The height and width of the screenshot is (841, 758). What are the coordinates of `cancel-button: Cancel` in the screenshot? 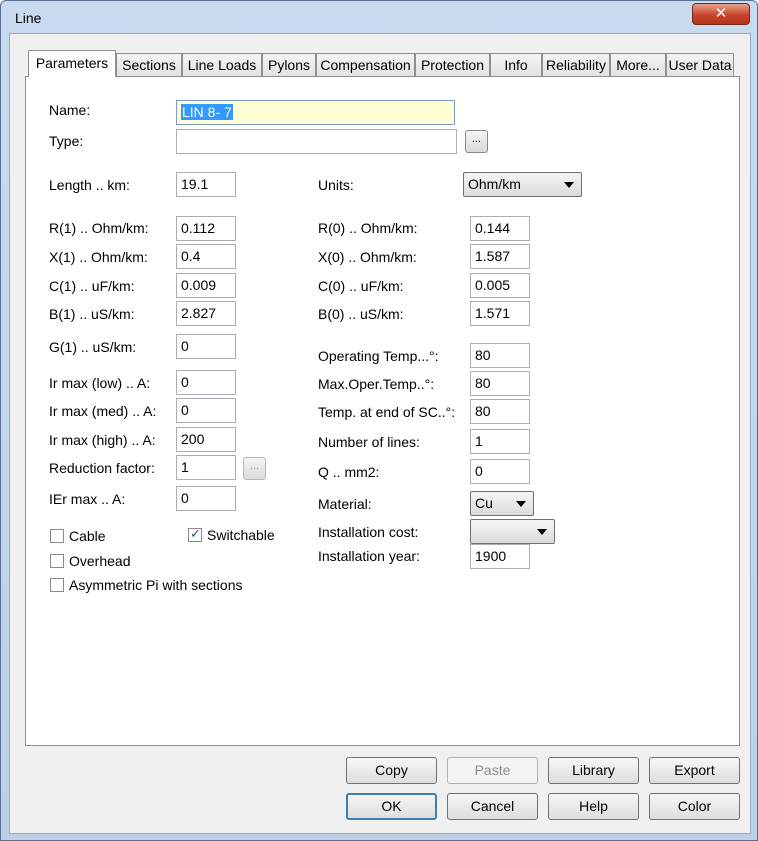 It's located at (492, 806).